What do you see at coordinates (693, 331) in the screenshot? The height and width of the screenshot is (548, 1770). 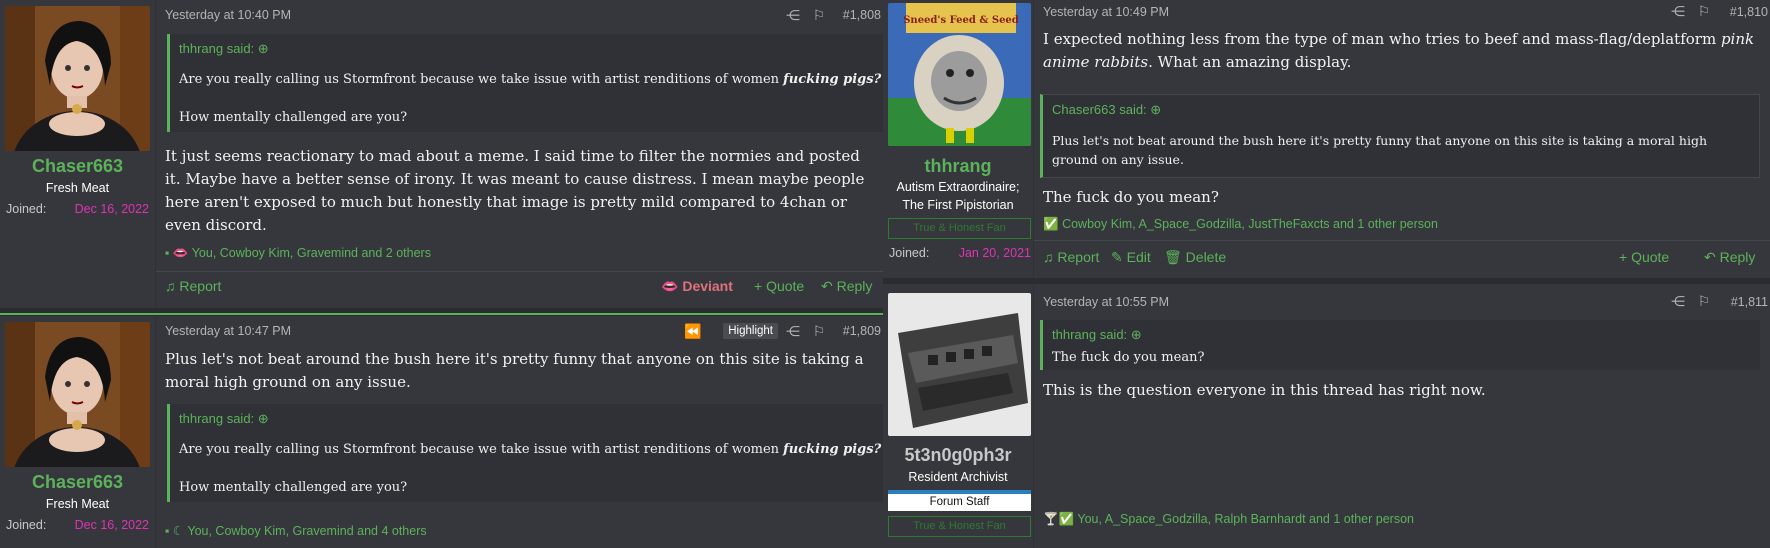 I see `rewind-icon: ⏪` at bounding box center [693, 331].